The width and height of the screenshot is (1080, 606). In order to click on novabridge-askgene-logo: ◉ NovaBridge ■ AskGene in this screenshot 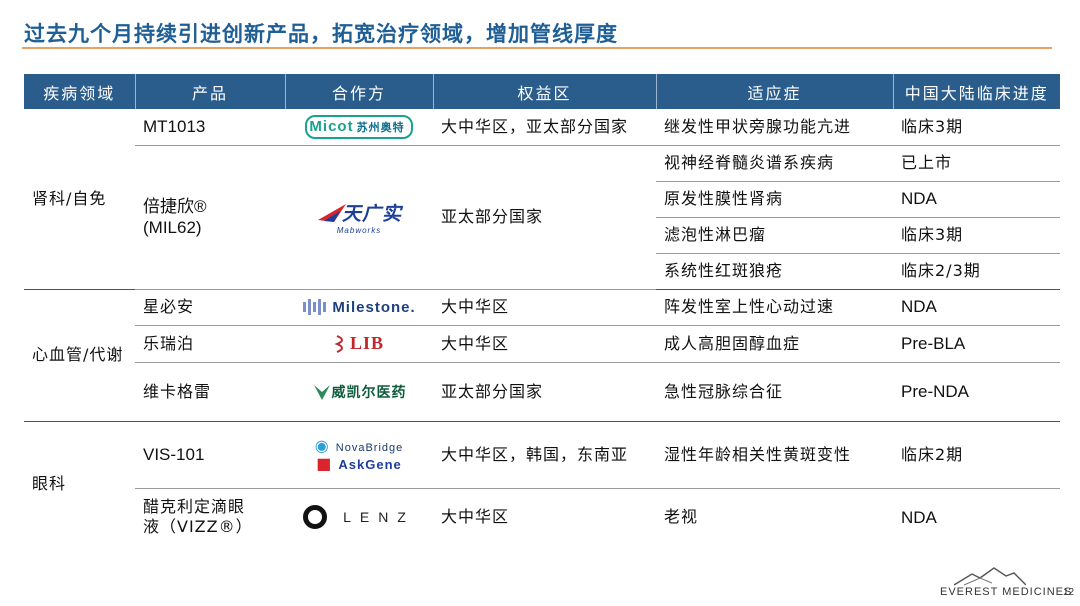, I will do `click(359, 454)`.